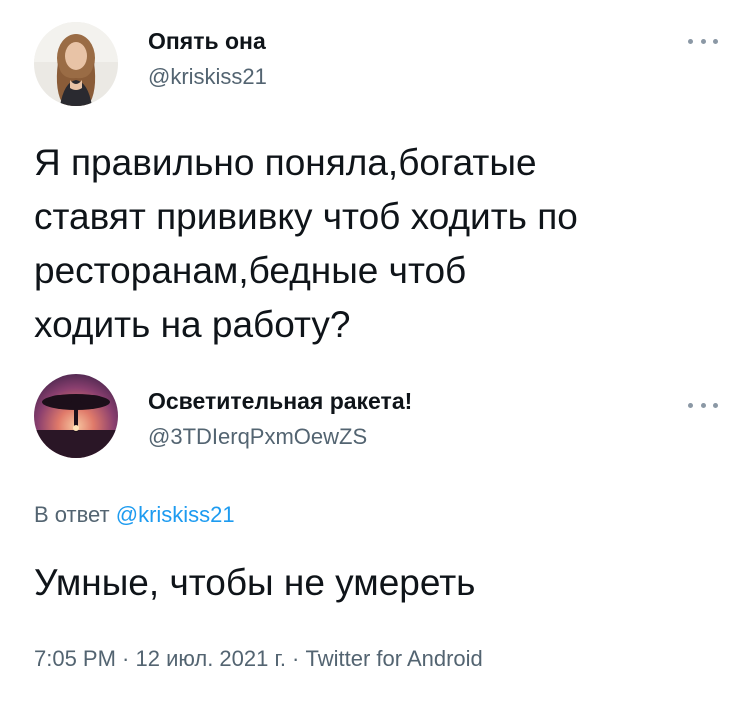 This screenshot has height=702, width=750. Describe the element at coordinates (207, 77) in the screenshot. I see `user-handle: @kriskiss21` at that location.